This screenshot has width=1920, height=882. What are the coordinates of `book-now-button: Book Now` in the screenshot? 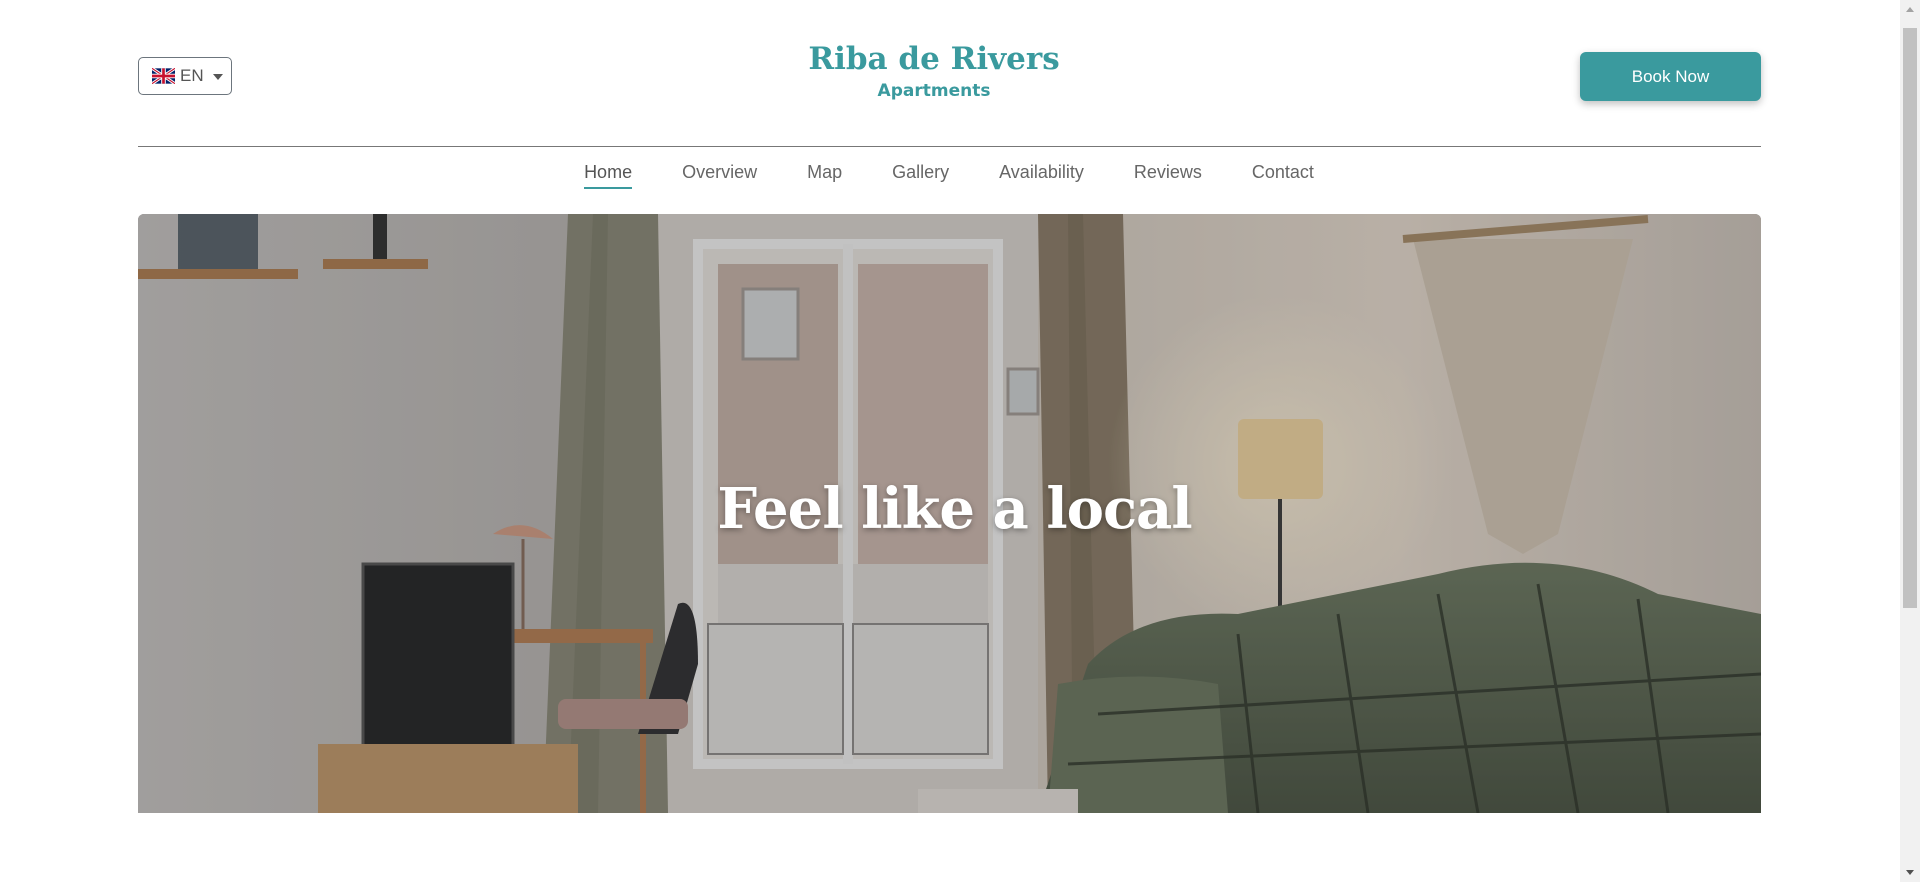 It's located at (1670, 76).